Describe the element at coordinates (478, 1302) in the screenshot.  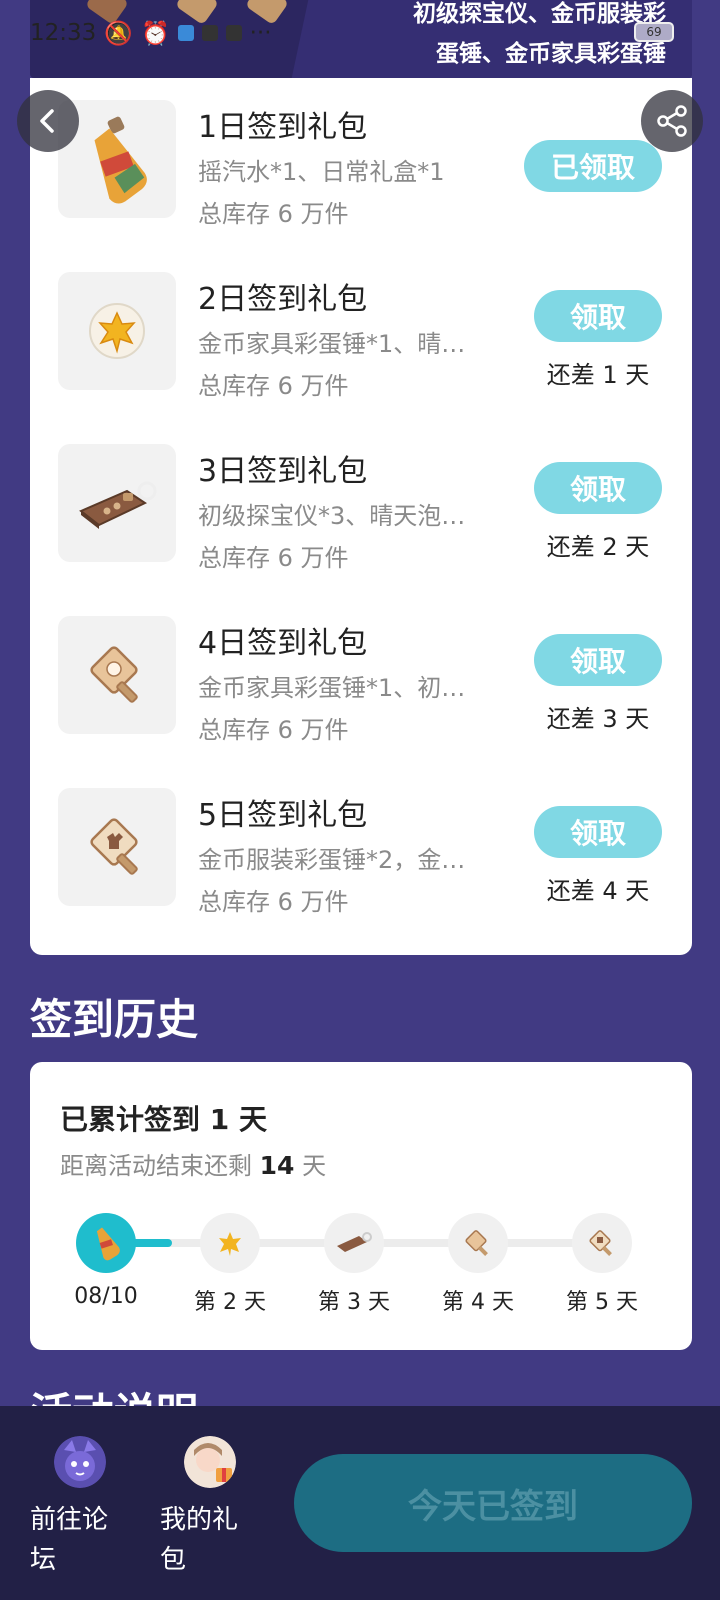
I see `day-label: 第 4 天` at that location.